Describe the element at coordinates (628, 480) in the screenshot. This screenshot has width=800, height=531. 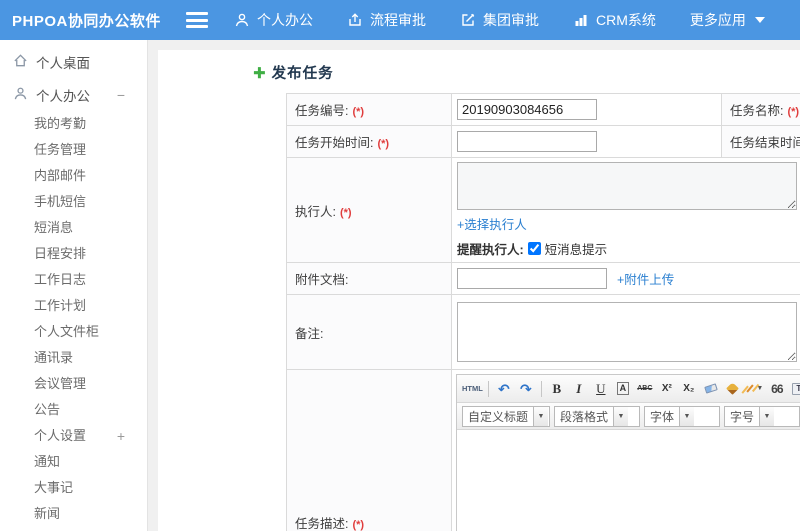
I see `editor-content-area` at that location.